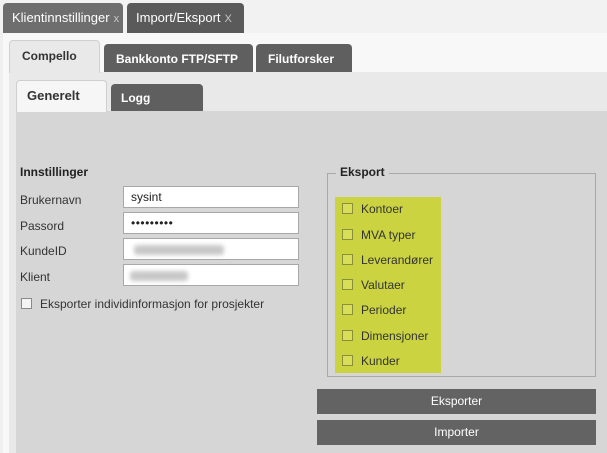 The width and height of the screenshot is (607, 453). What do you see at coordinates (43, 251) in the screenshot?
I see `customer-id-label: KundeID` at bounding box center [43, 251].